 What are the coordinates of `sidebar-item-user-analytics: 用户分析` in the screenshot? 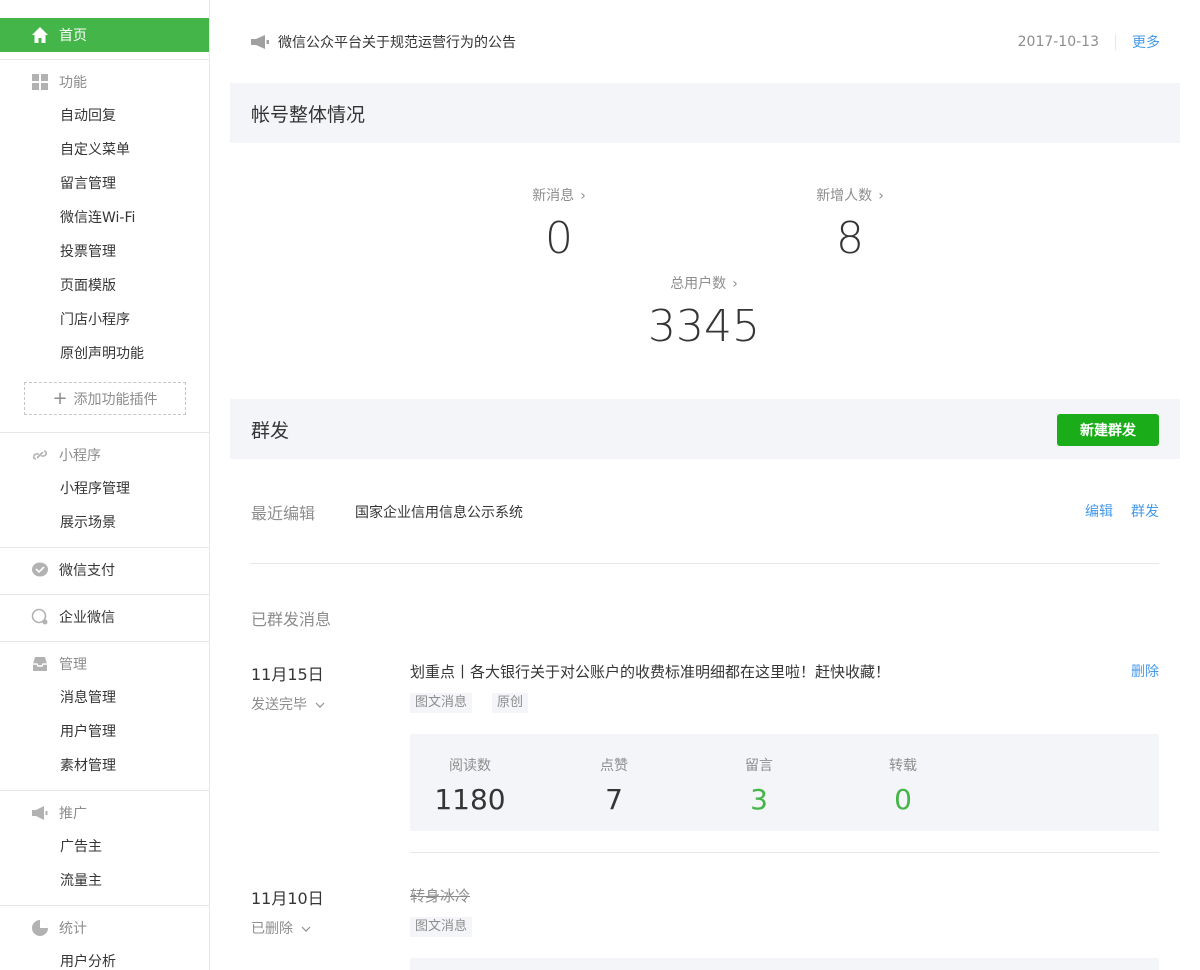 It's located at (88, 960).